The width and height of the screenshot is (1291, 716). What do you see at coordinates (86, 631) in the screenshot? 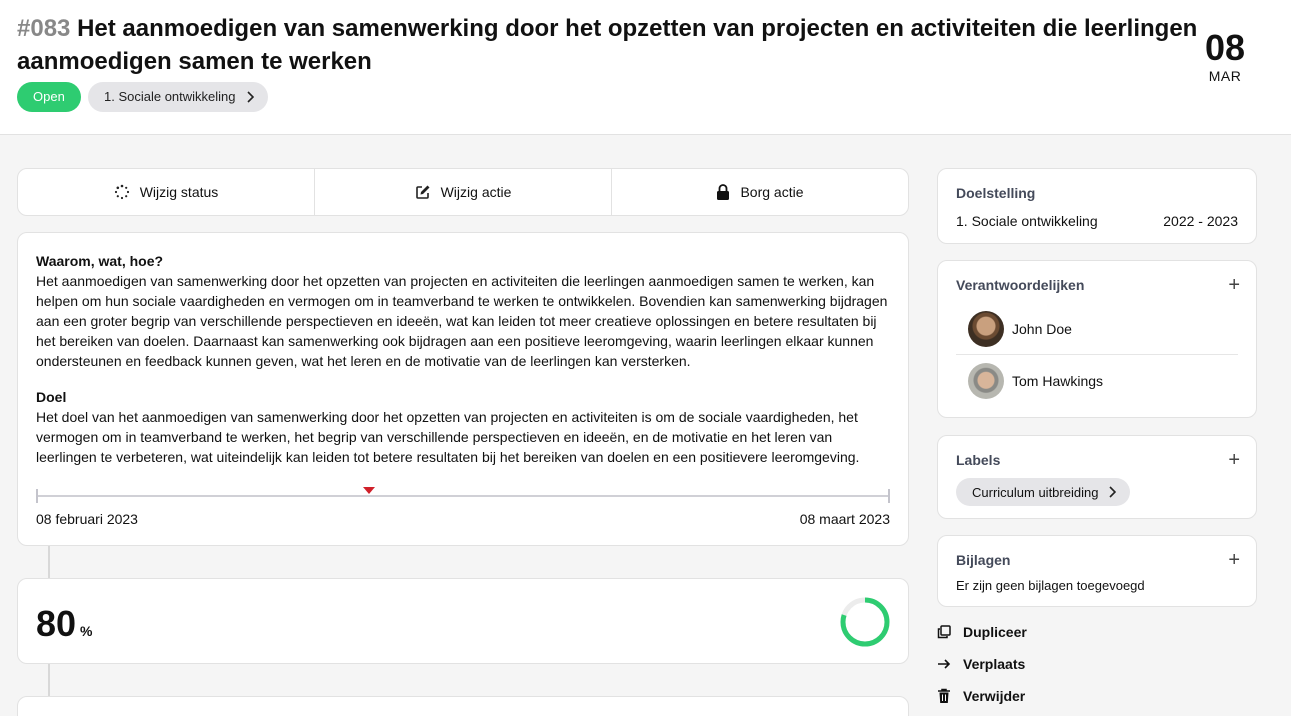
I see `progress-unit: %` at bounding box center [86, 631].